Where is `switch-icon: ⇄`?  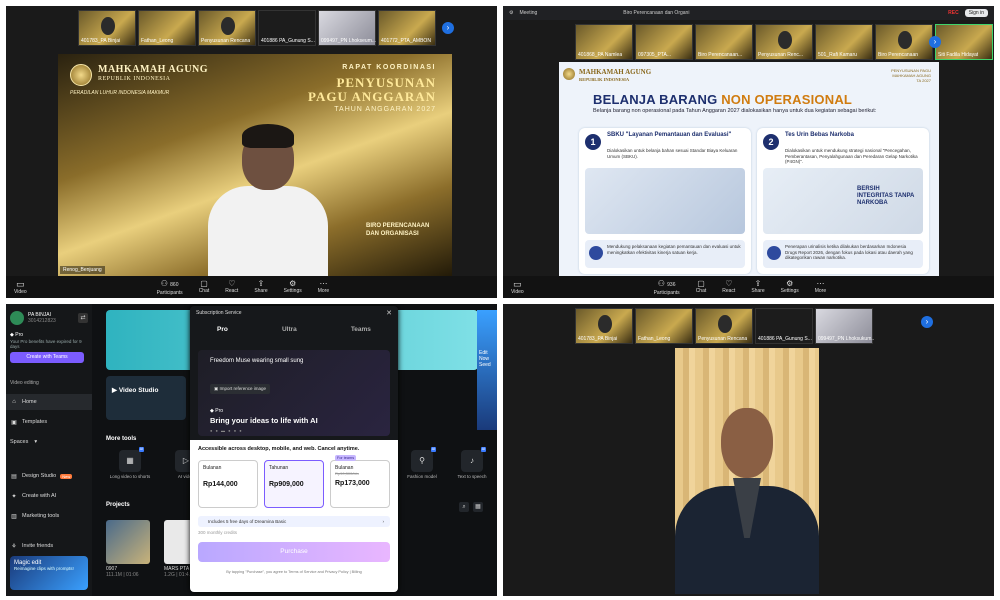 switch-icon: ⇄ is located at coordinates (83, 318).